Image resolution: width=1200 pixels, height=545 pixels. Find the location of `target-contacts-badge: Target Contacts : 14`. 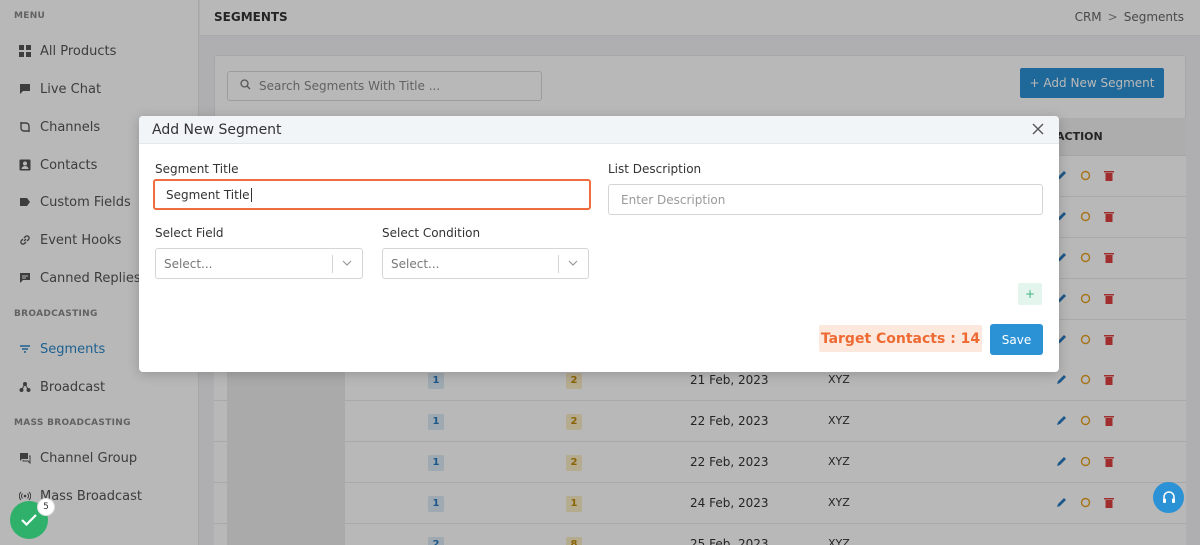

target-contacts-badge: Target Contacts : 14 is located at coordinates (900, 338).